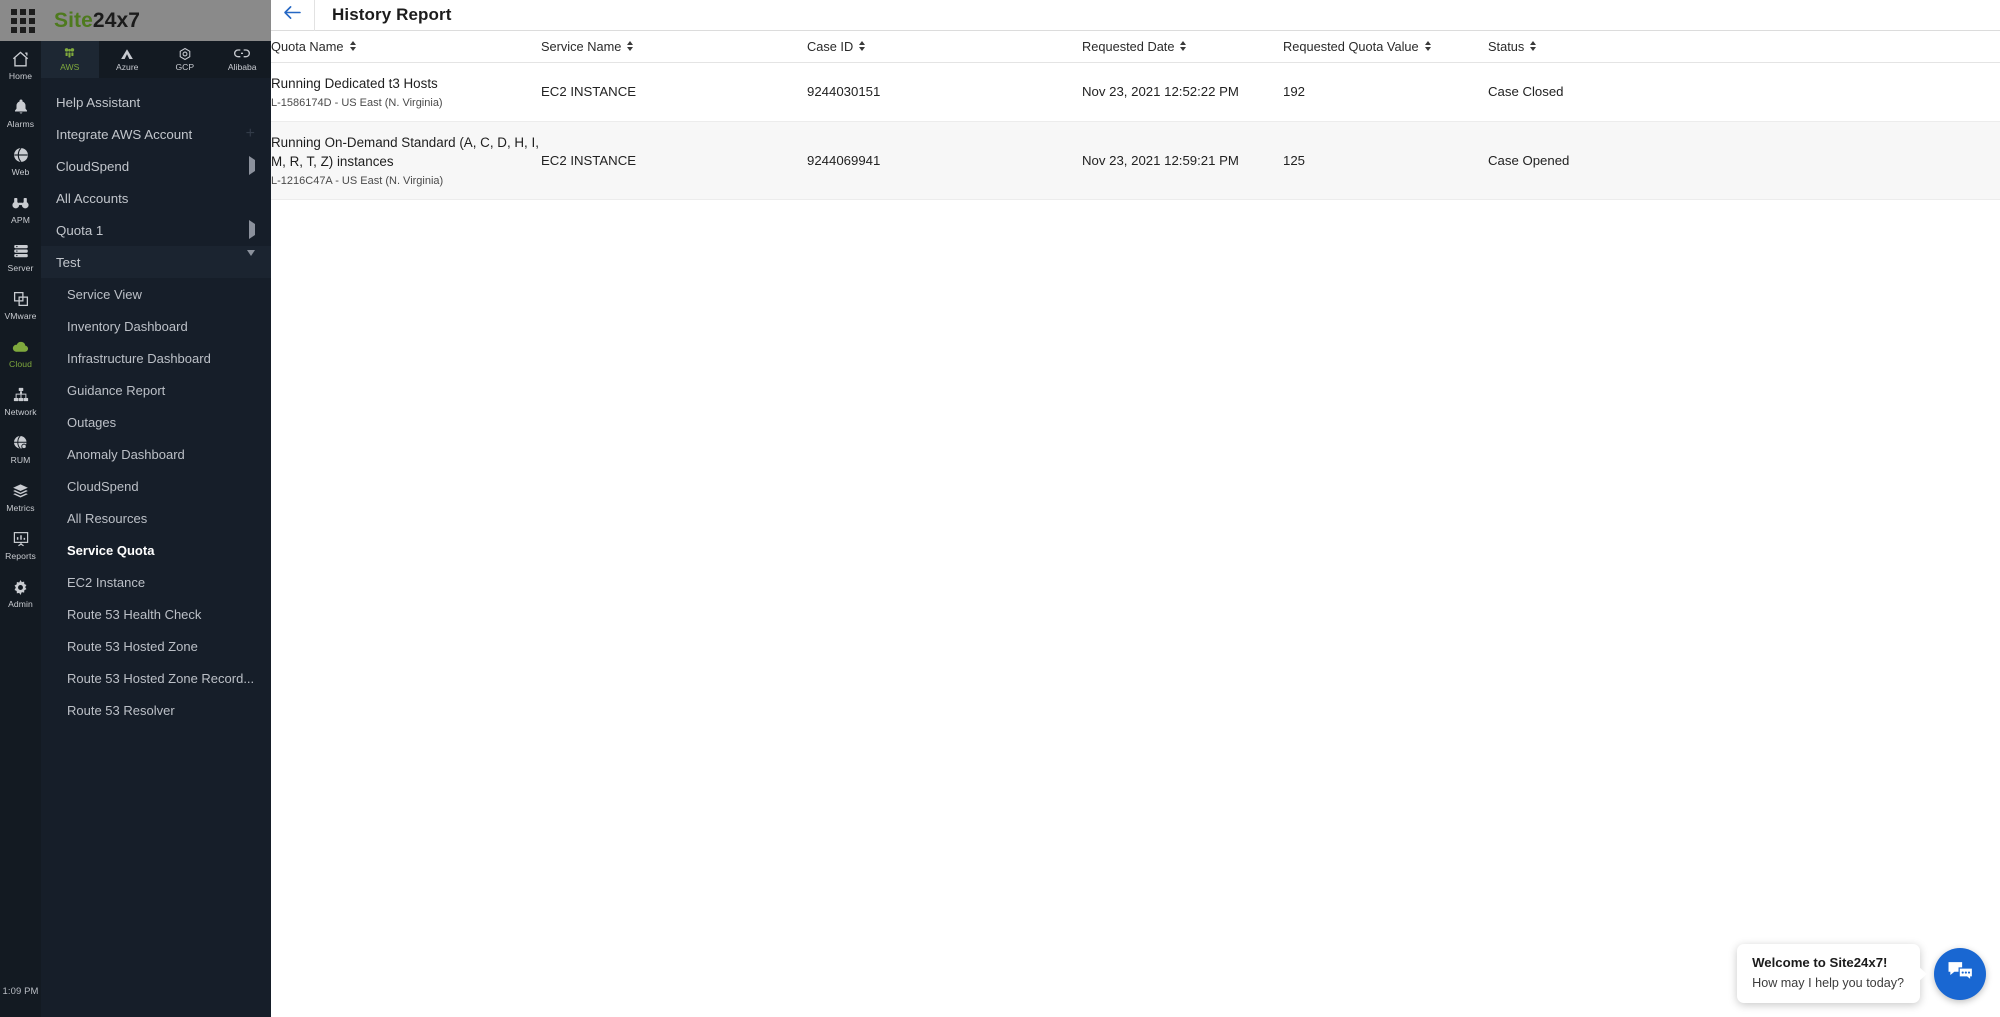 This screenshot has width=2000, height=1017. What do you see at coordinates (1135, 15) in the screenshot?
I see `page-header: History Report` at bounding box center [1135, 15].